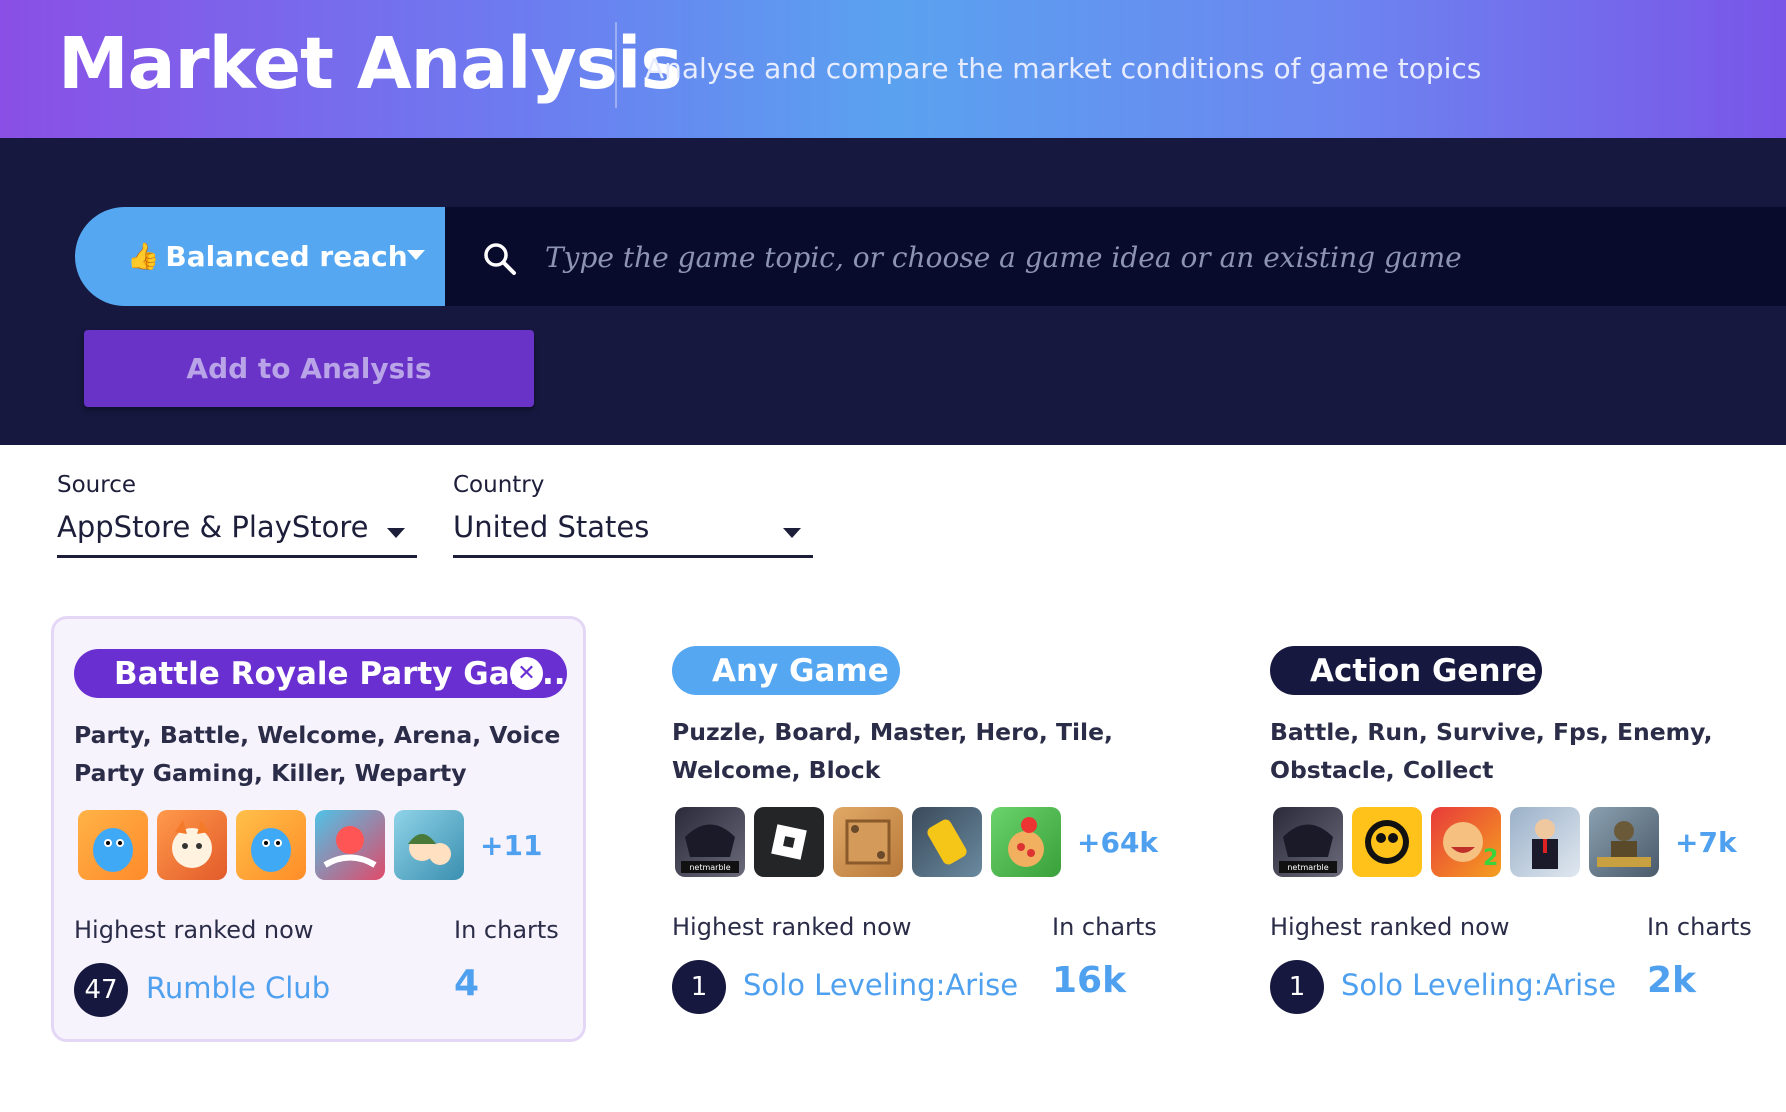  What do you see at coordinates (1490, 858) in the screenshot?
I see `svg-text: 2` at bounding box center [1490, 858].